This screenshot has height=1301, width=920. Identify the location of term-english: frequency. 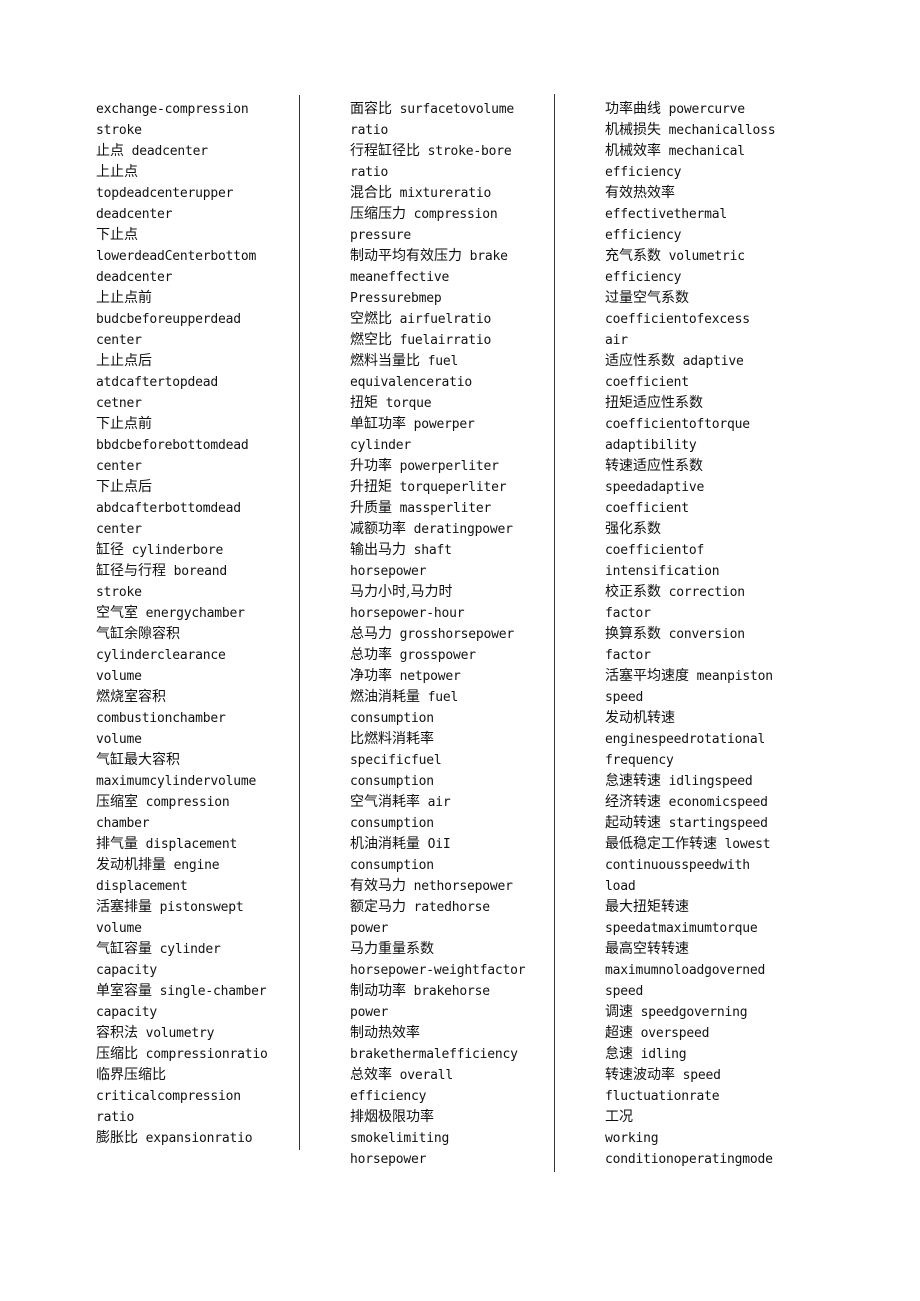
(639, 760).